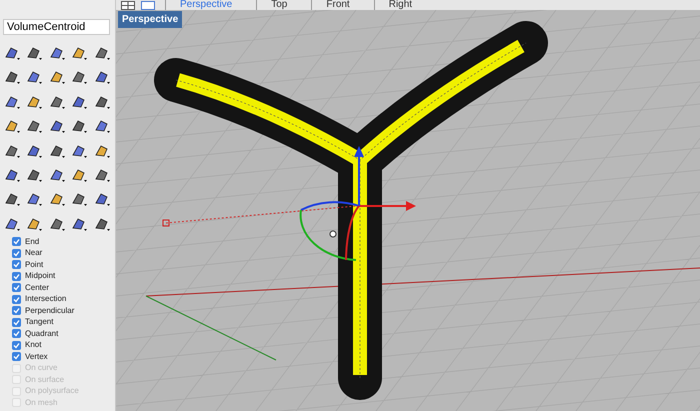 The height and width of the screenshot is (411, 700). I want to click on osnap-label: Knot, so click(33, 345).